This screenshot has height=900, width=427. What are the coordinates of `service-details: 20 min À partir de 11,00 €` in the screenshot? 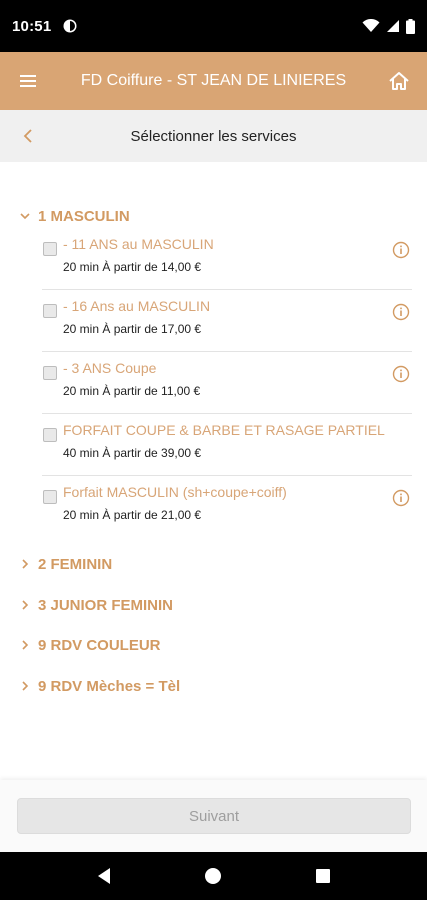 It's located at (132, 391).